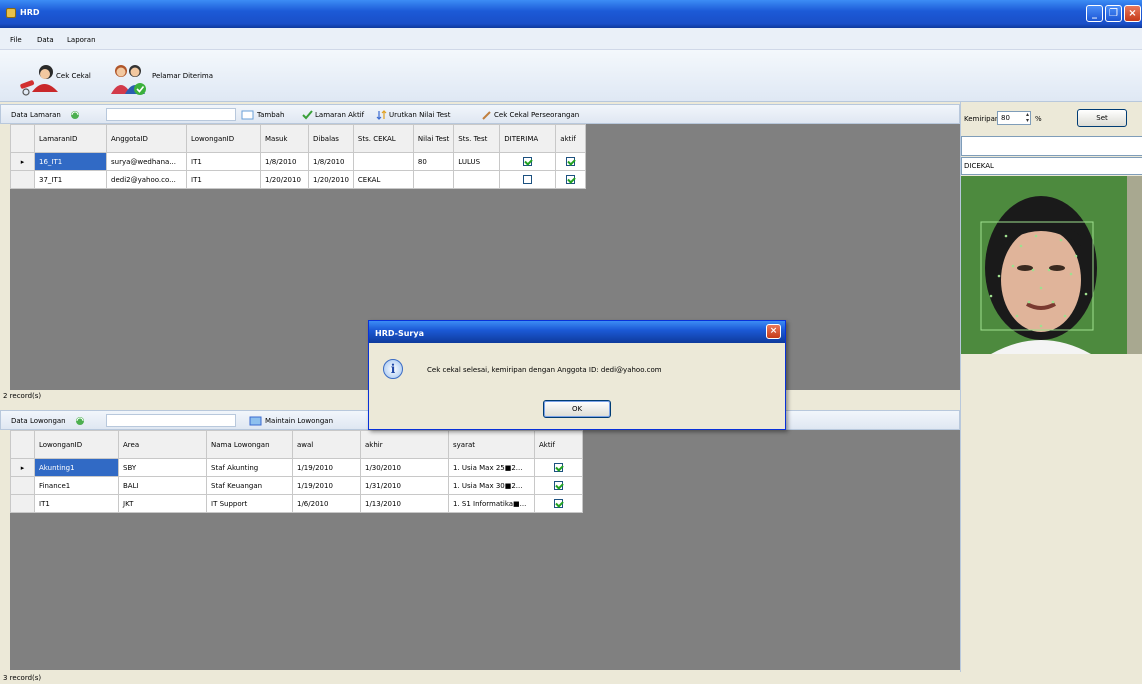  Describe the element at coordinates (70, 161) in the screenshot. I see `table-cell-id: 16_IT1` at that location.